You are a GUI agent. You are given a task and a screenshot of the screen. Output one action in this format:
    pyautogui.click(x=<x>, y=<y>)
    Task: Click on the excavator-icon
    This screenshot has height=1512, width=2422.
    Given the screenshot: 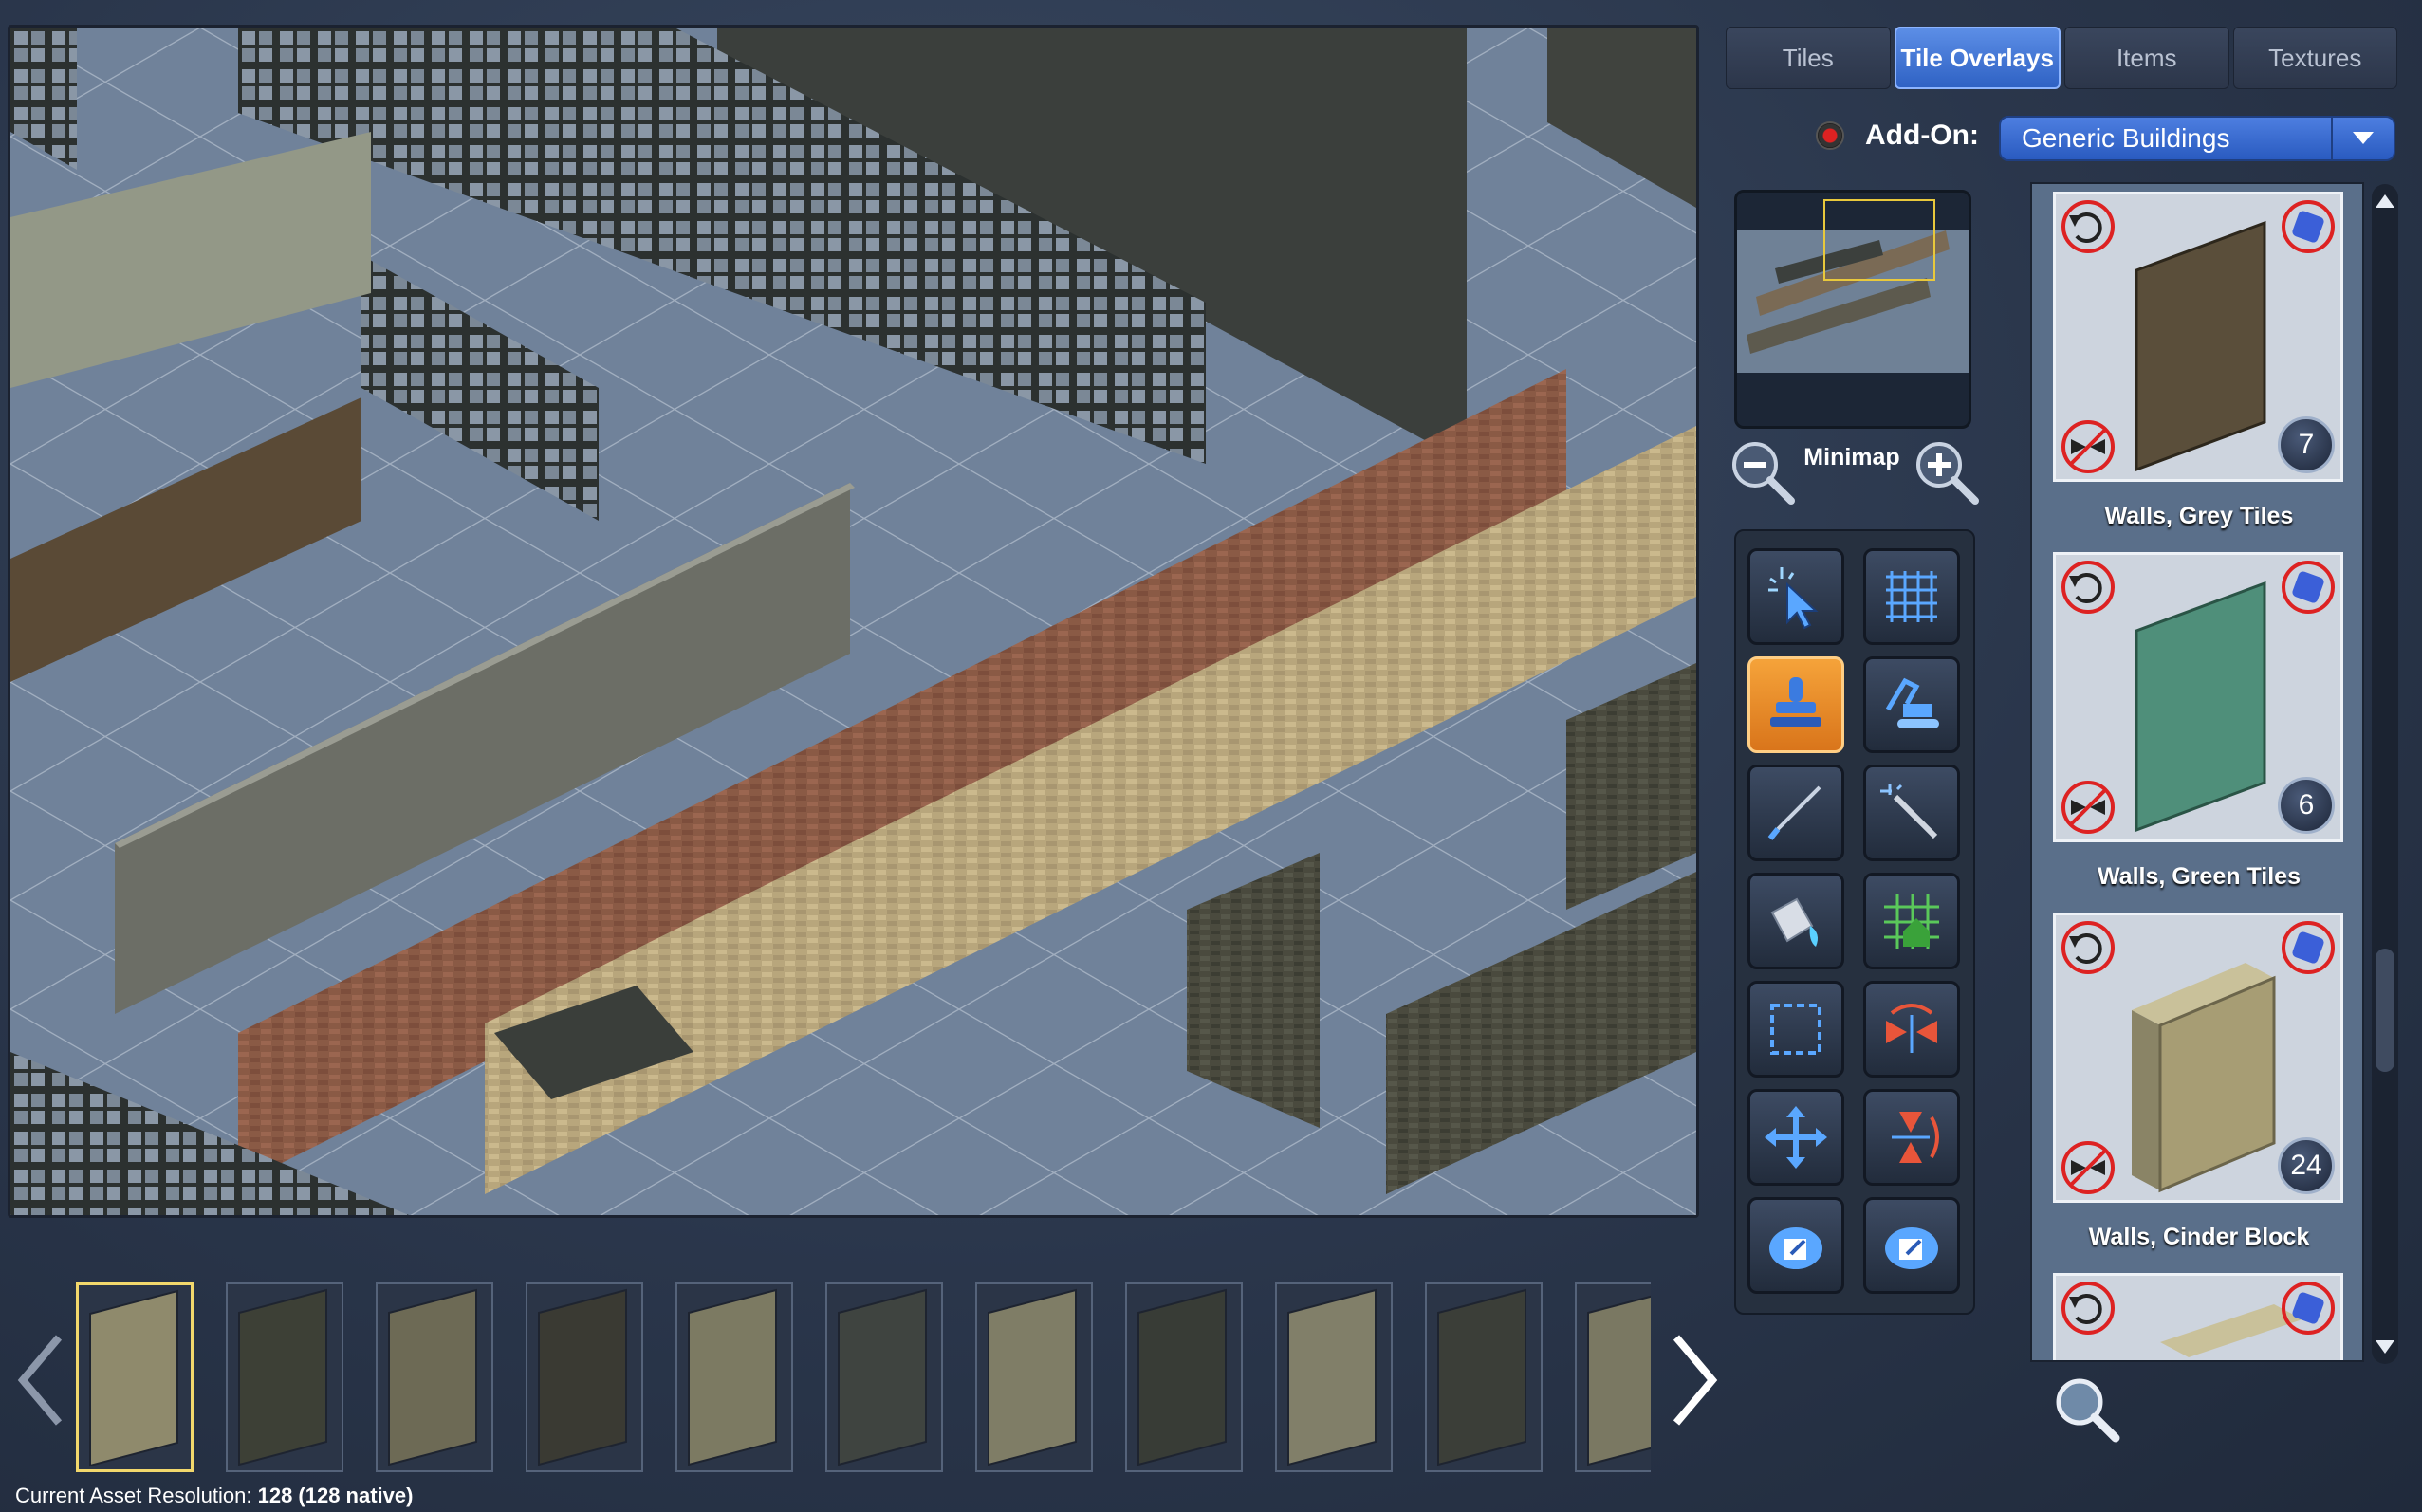 What is the action you would take?
    pyautogui.click(x=1912, y=702)
    